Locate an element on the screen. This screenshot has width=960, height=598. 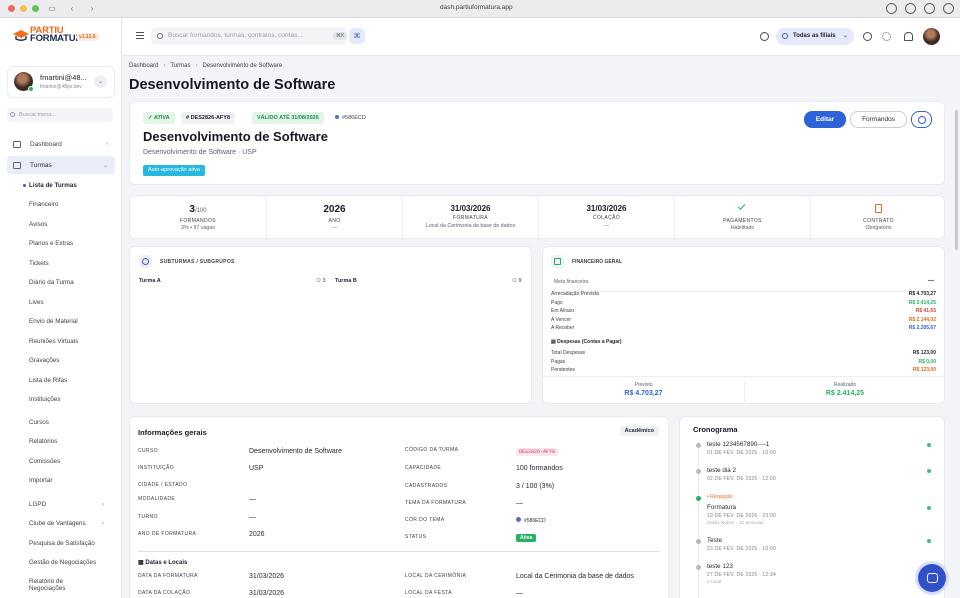
stat-label: FORMANDOS is located at coordinates (198, 221).